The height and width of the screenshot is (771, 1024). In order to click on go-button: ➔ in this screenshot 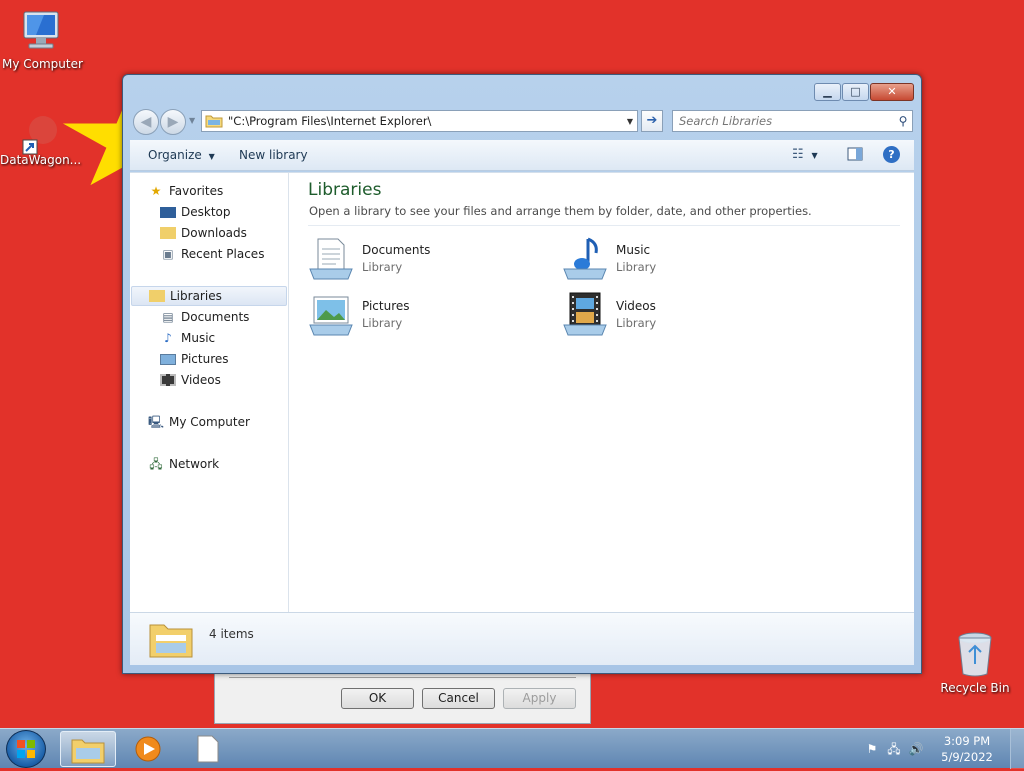, I will do `click(652, 121)`.